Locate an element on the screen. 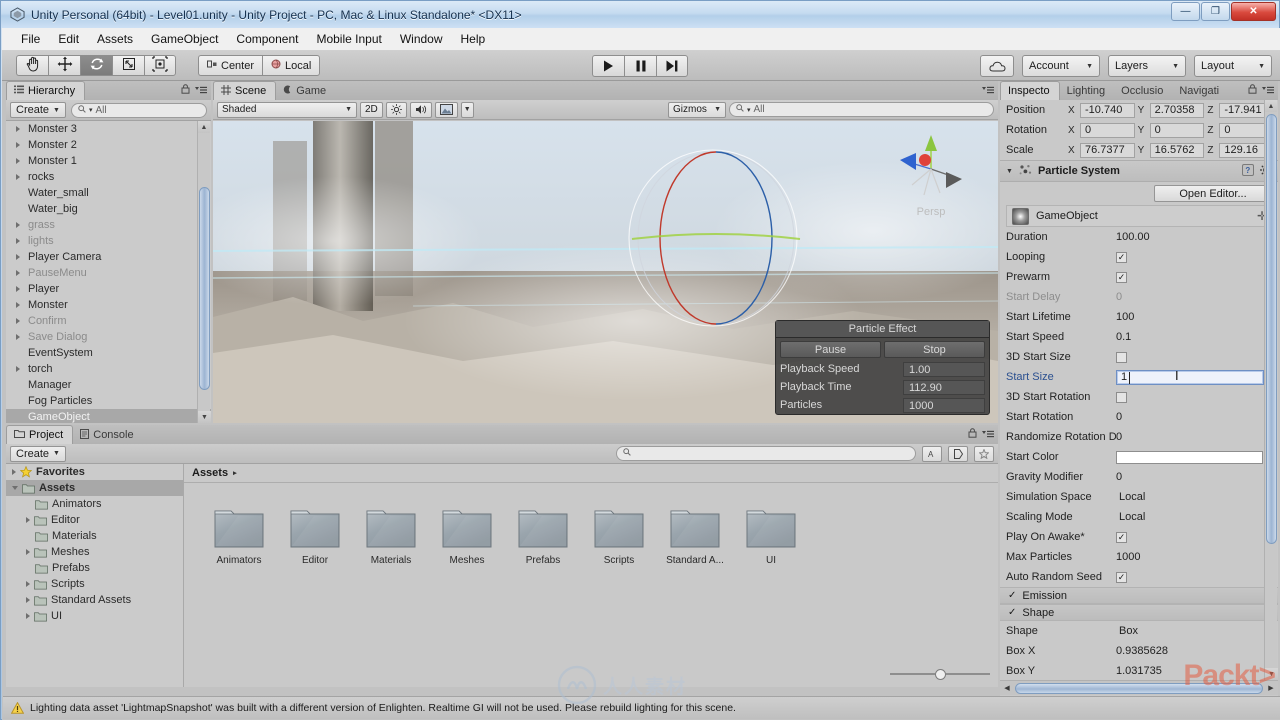 This screenshot has height=720, width=1280. asset-folder-item: Animators is located at coordinates (239, 535).